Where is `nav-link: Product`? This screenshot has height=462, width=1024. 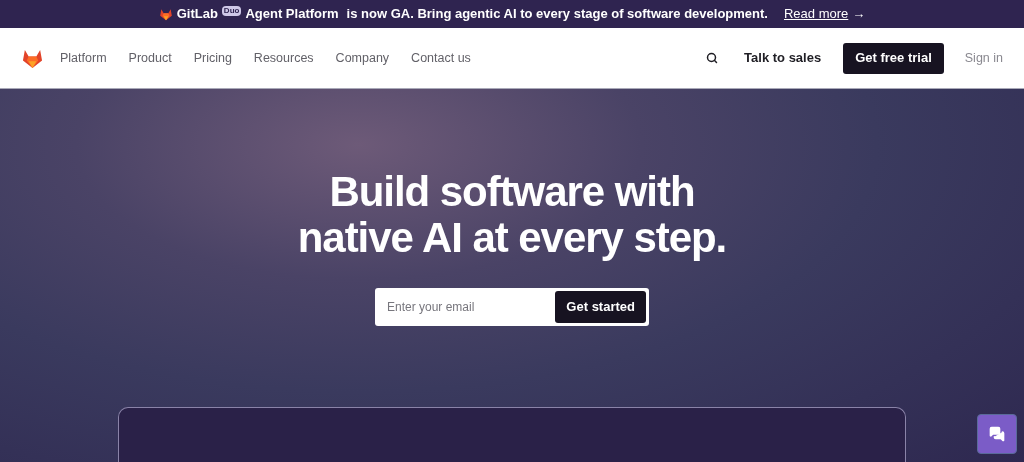 nav-link: Product is located at coordinates (150, 58).